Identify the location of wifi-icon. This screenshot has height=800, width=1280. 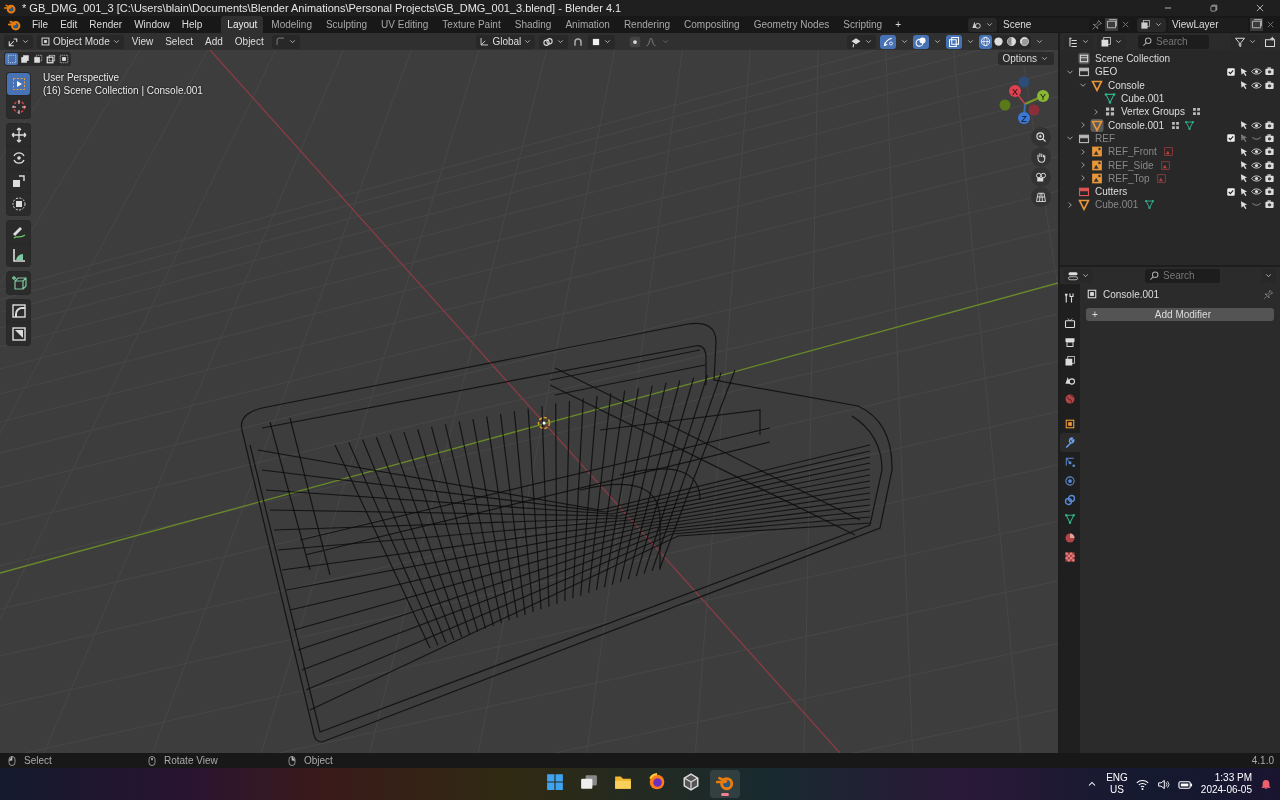
(1142, 784).